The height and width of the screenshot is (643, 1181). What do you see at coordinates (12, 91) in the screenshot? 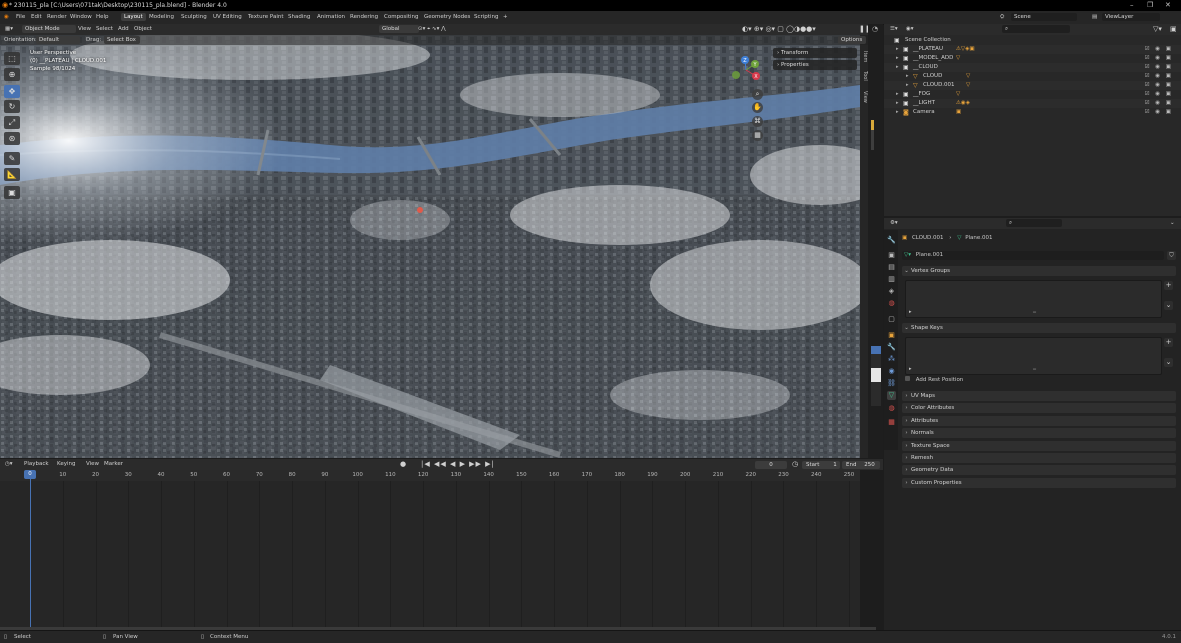
I see `move-tool-icon: ✥` at bounding box center [12, 91].